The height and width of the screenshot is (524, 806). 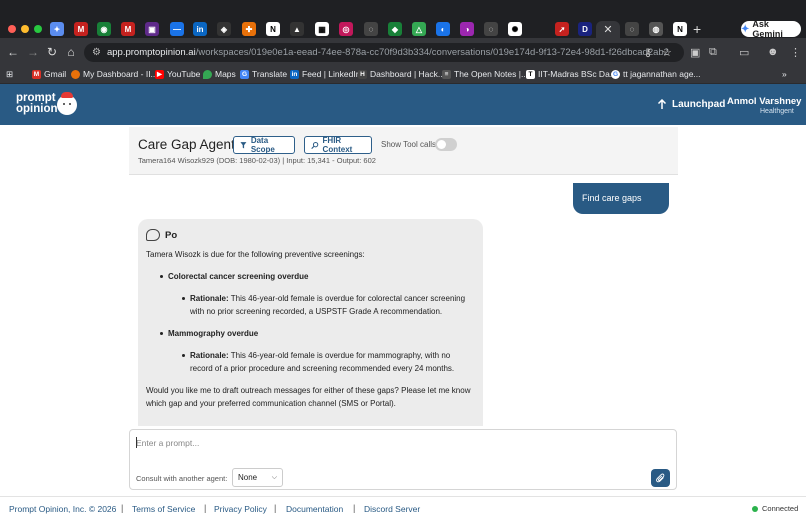 What do you see at coordinates (71, 52) in the screenshot?
I see `home-icon: ⌂` at bounding box center [71, 52].